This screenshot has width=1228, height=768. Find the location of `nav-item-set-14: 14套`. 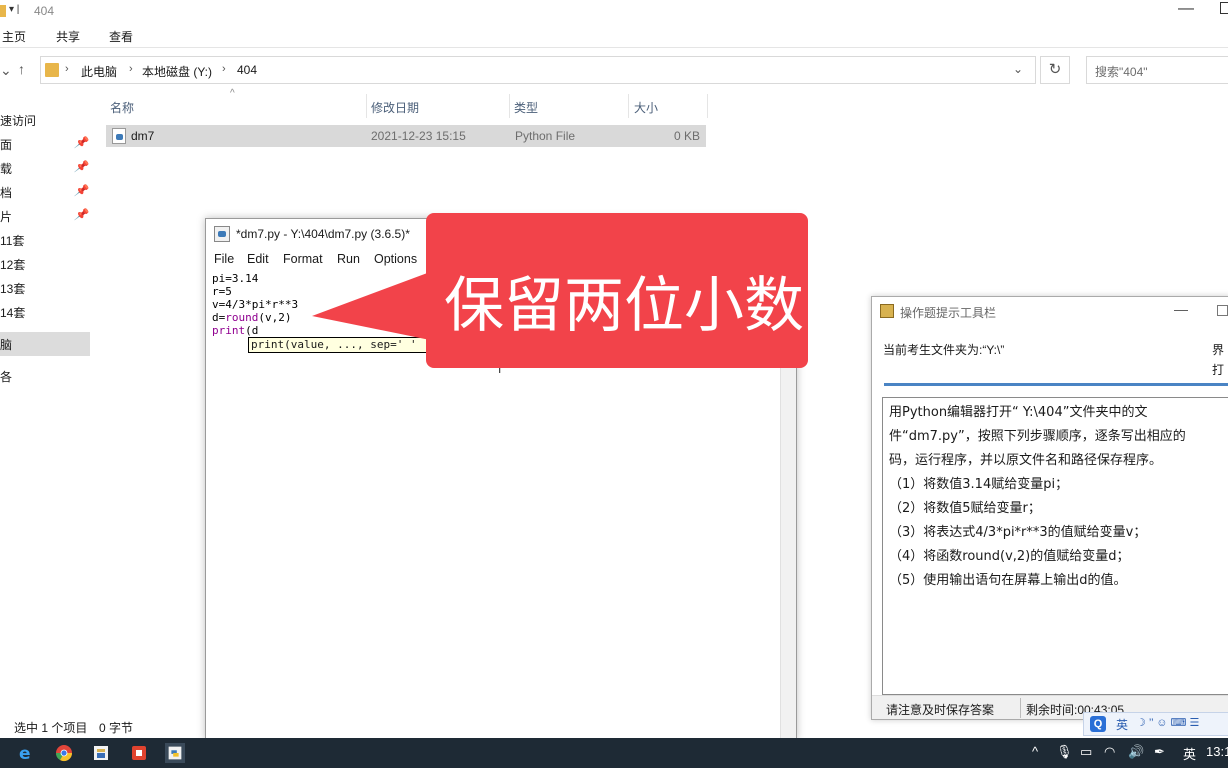

nav-item-set-14: 14套 is located at coordinates (45, 312).